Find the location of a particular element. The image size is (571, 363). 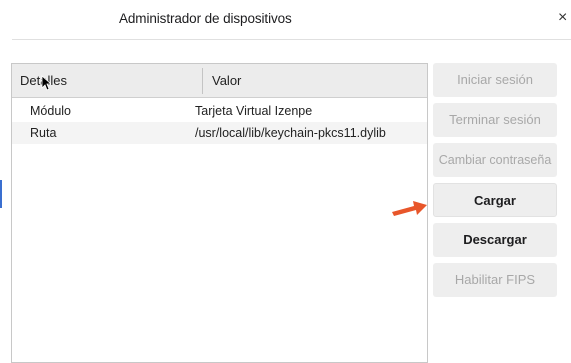

table-row: Módulo Tarjeta Virtual Izenpe is located at coordinates (219, 111).